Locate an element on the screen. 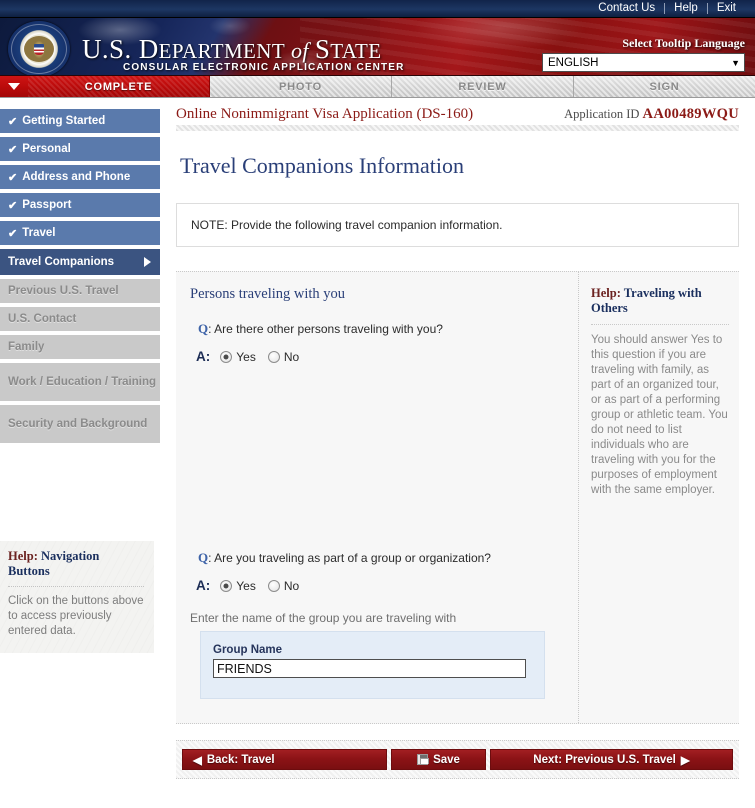 This screenshot has height=808, width=755. page-title: Travel Companions Information is located at coordinates (322, 165).